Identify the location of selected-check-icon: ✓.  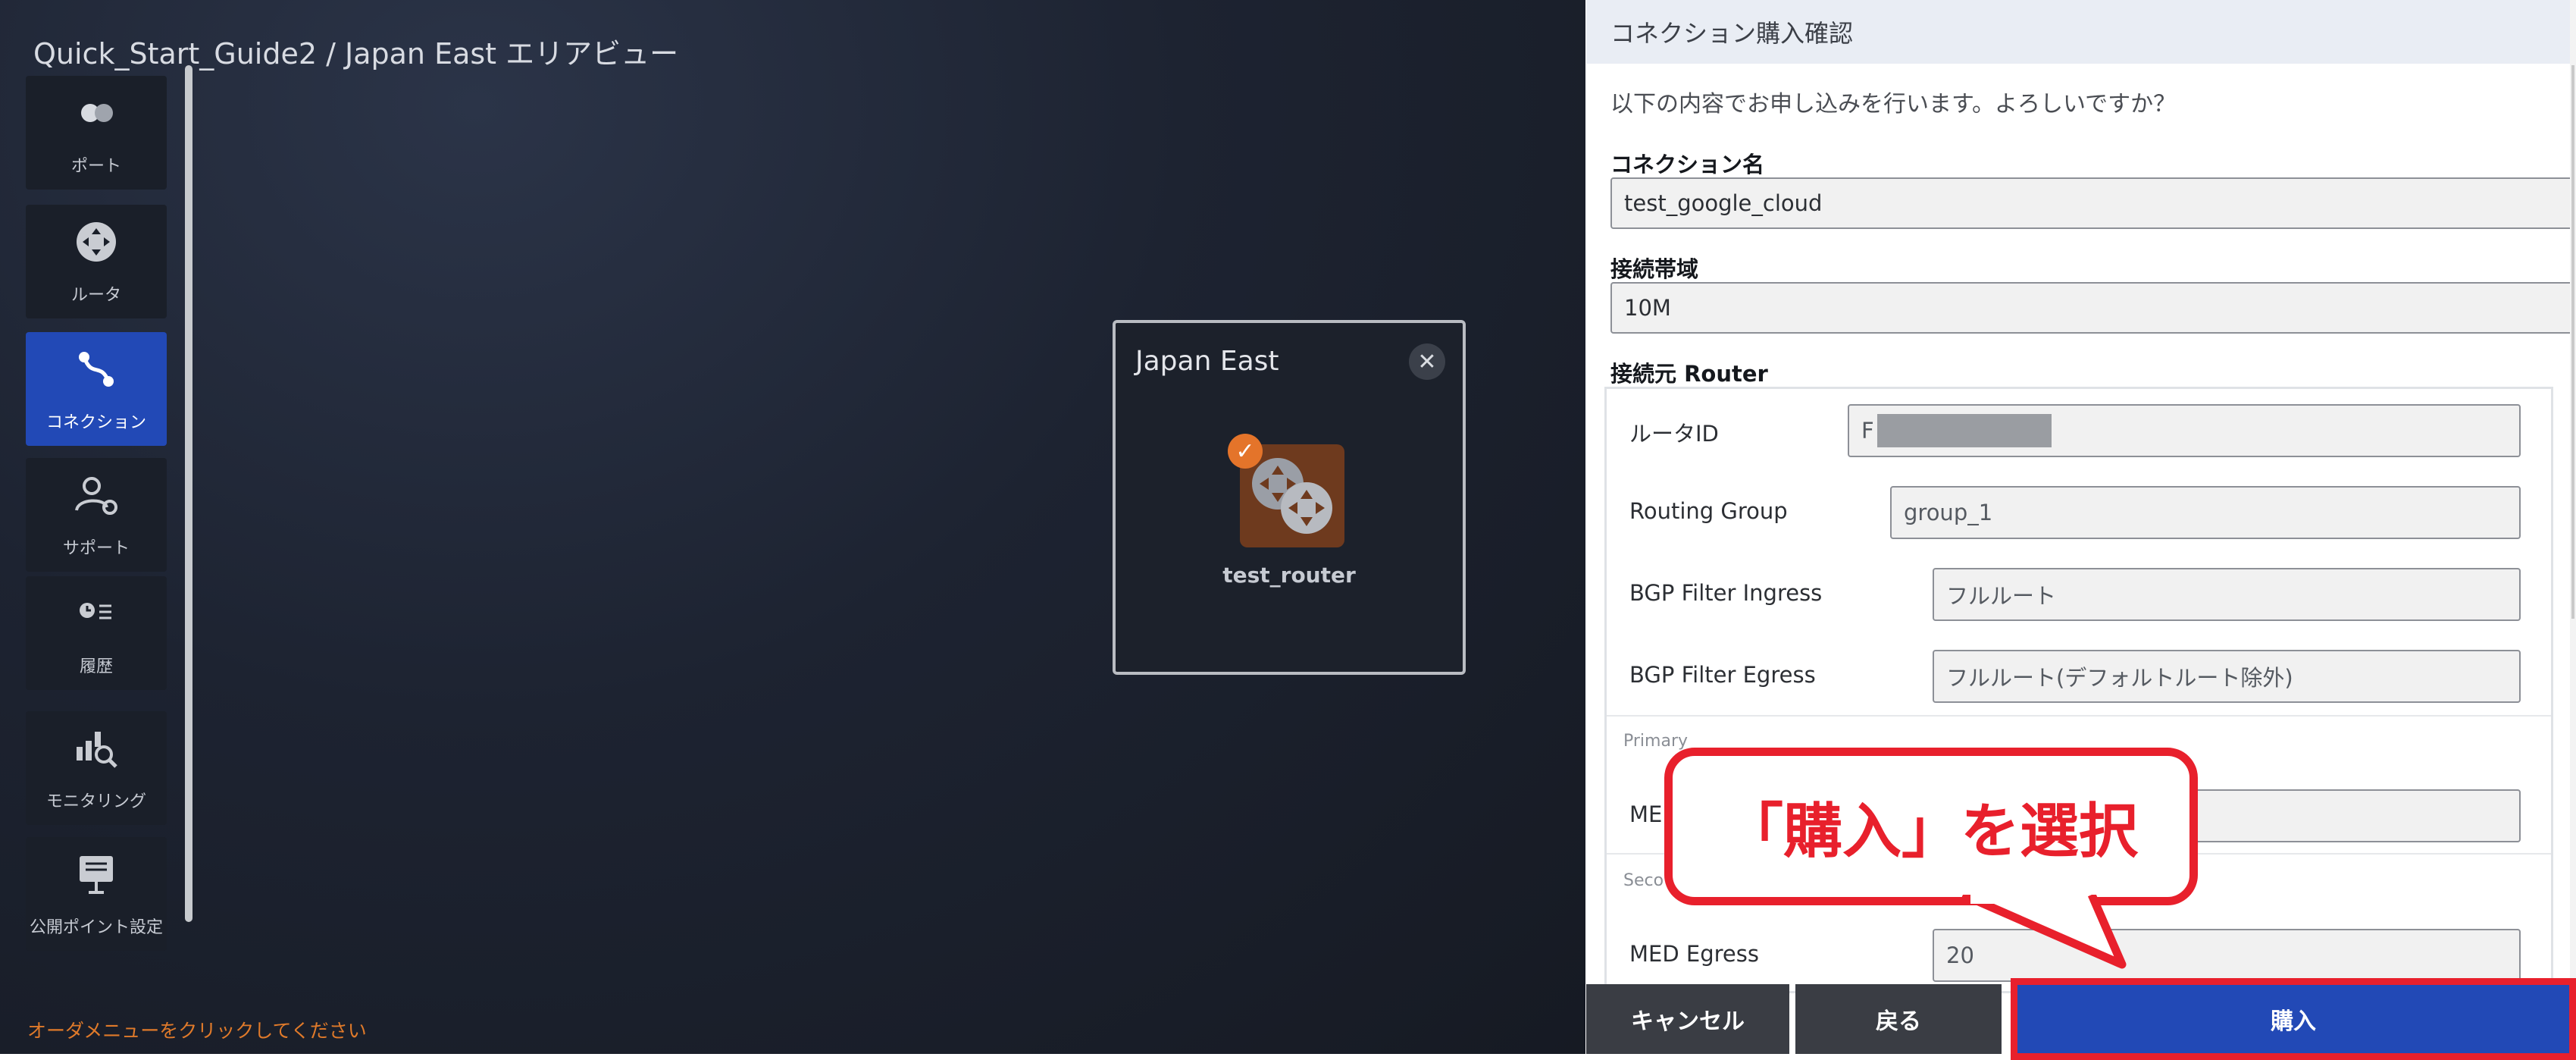
(1246, 451).